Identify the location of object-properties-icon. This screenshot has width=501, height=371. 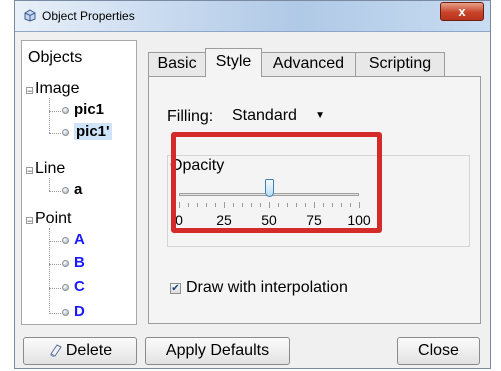
(30, 15).